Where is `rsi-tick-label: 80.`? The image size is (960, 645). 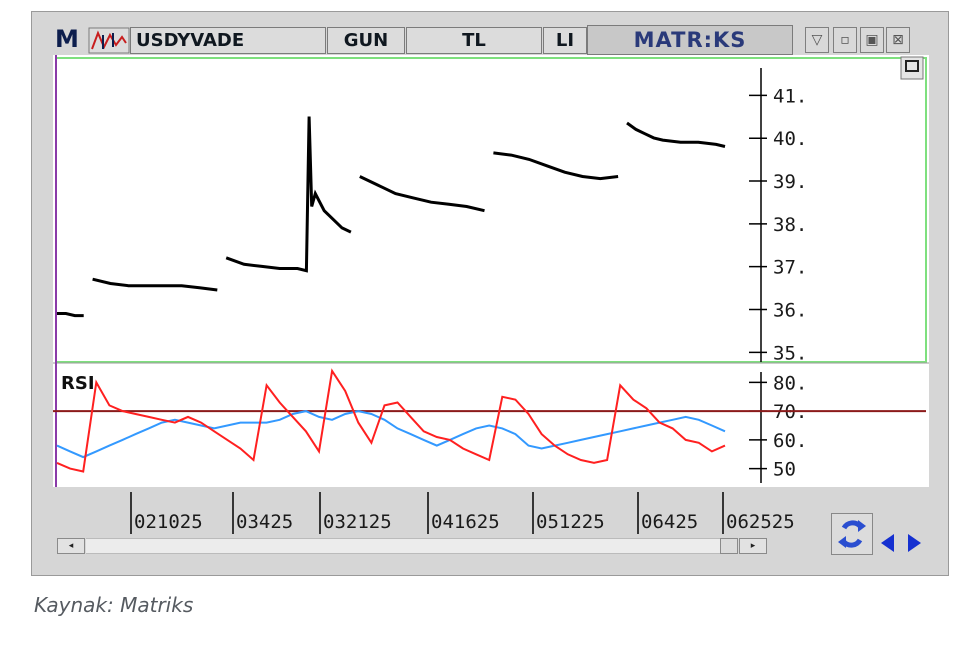
rsi-tick-label: 80. is located at coordinates (790, 383).